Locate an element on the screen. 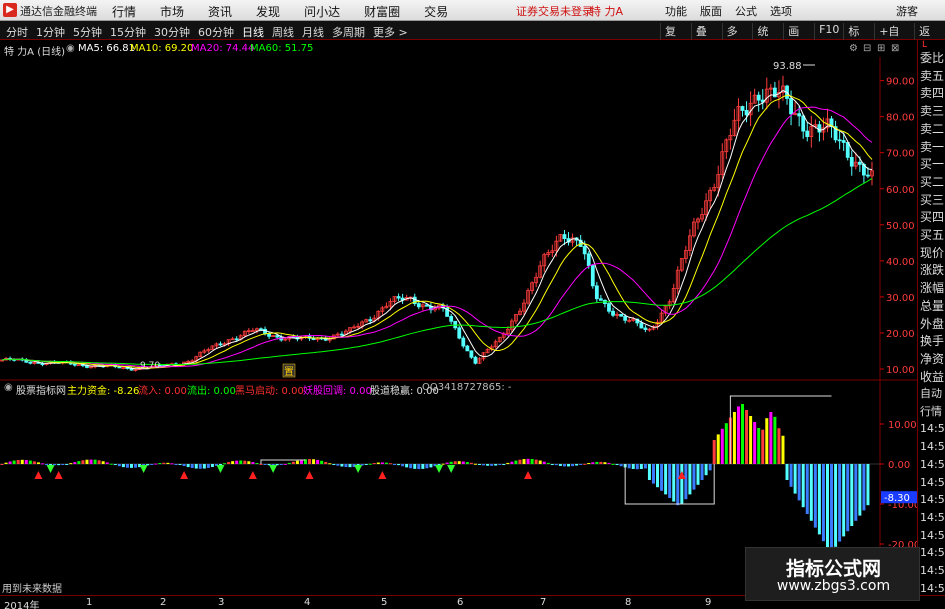 This screenshot has width=945, height=609. time-axis-label: 2 is located at coordinates (163, 602).